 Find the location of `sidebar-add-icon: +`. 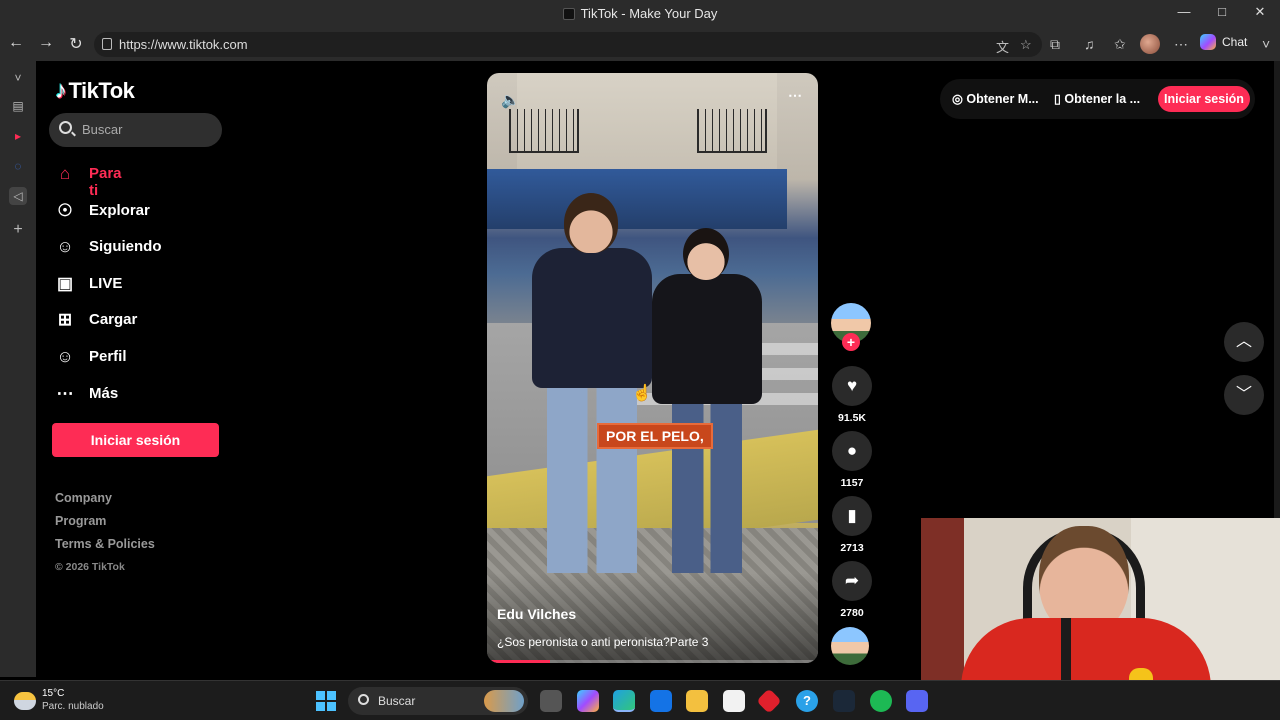

sidebar-add-icon: + is located at coordinates (18, 230).